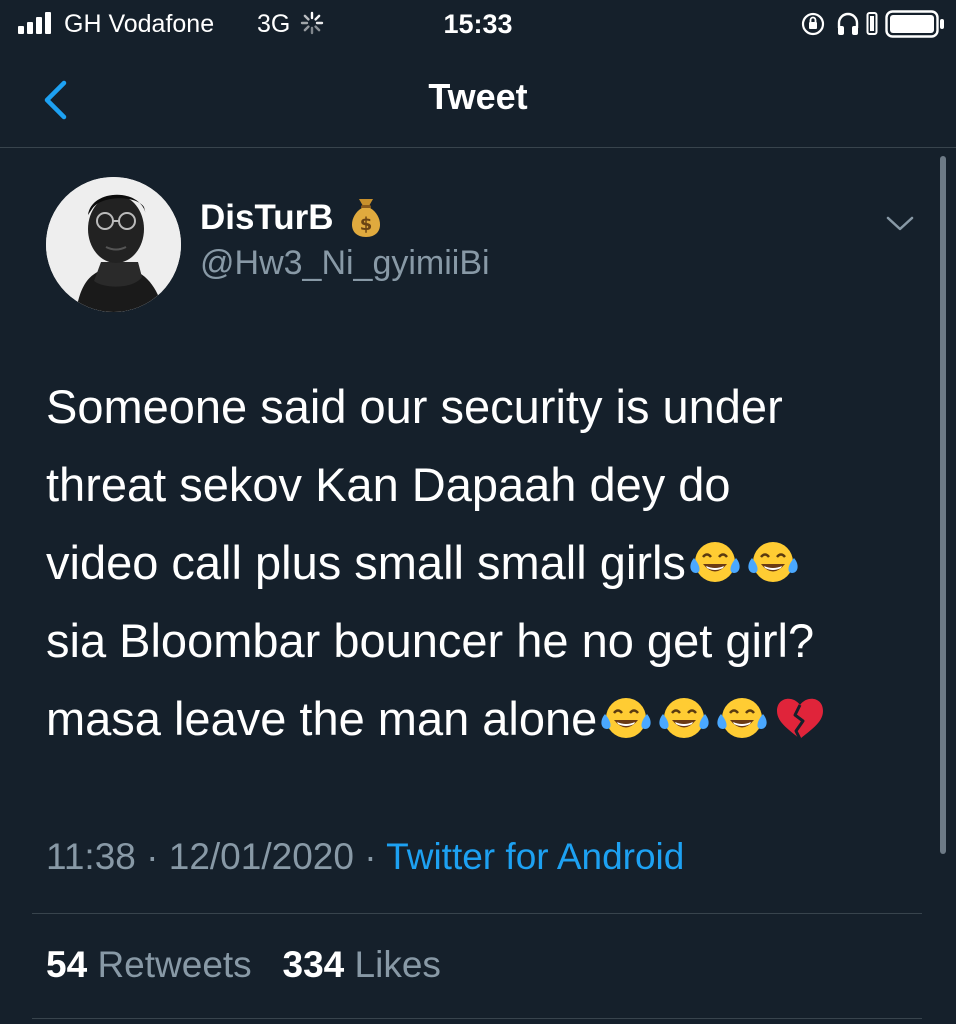 Image resolution: width=956 pixels, height=1024 pixels. I want to click on tweet-line: masa leave the man alone, so click(322, 718).